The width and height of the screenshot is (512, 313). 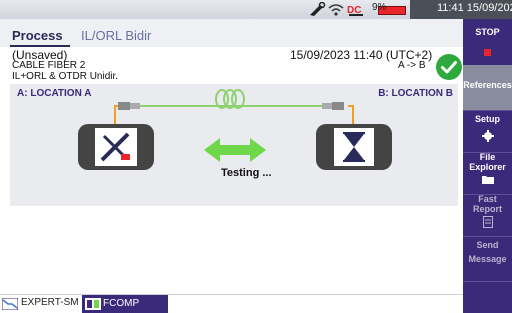 I want to click on send-message-label-2: Message, so click(x=487, y=259).